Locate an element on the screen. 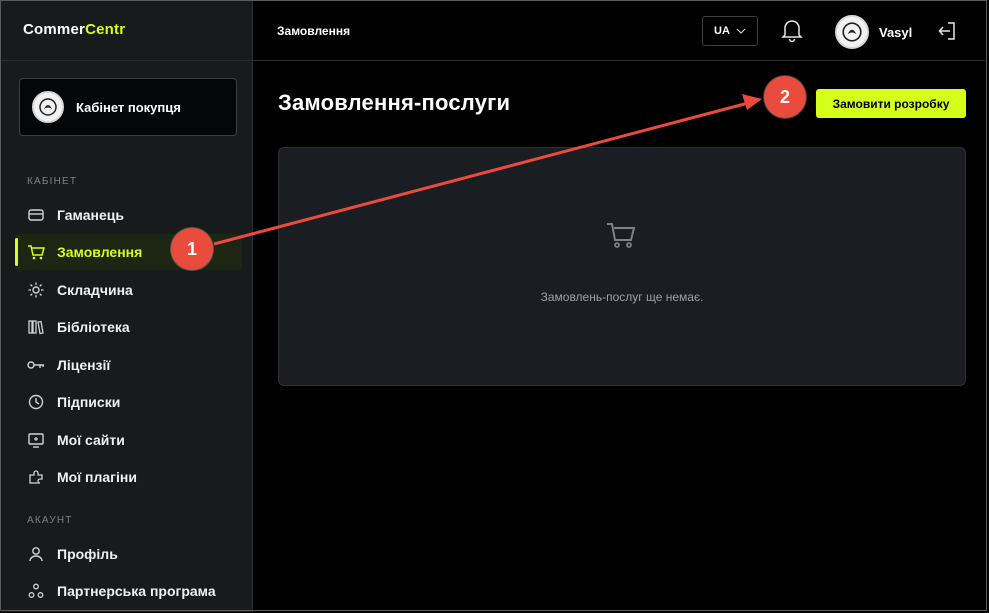 Image resolution: width=989 pixels, height=613 pixels. annotation-badge-2: 2 is located at coordinates (785, 97).